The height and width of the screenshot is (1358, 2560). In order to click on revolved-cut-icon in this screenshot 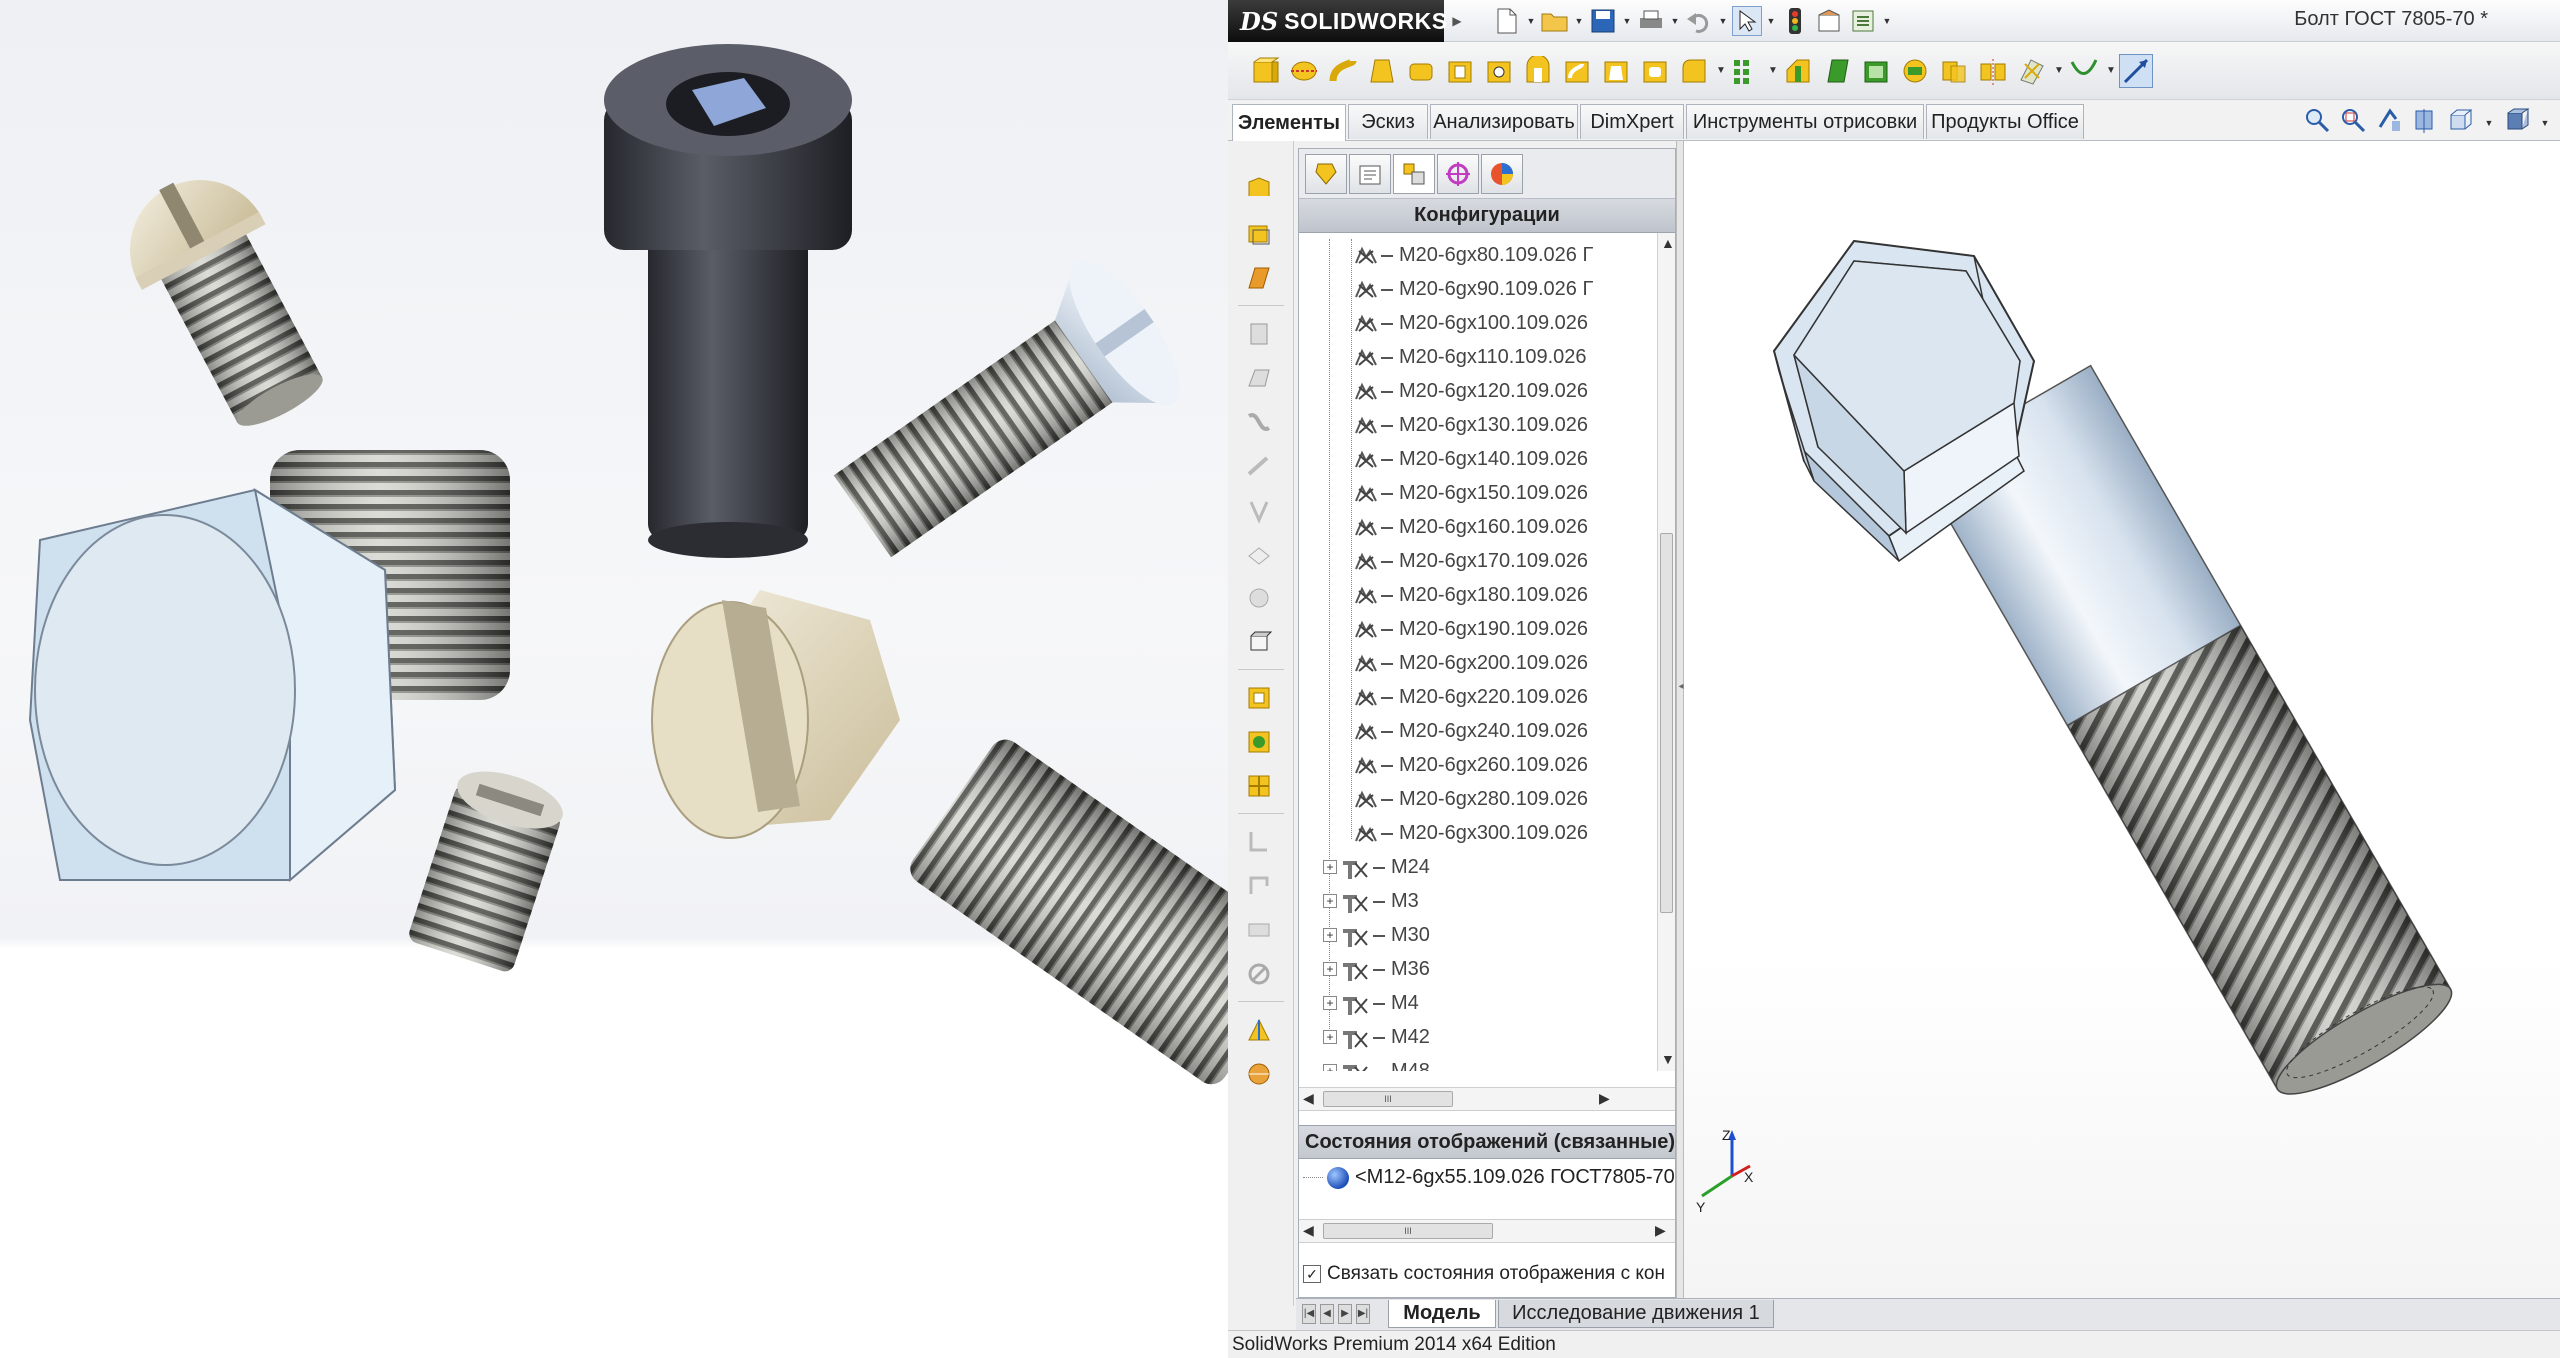, I will do `click(1538, 71)`.